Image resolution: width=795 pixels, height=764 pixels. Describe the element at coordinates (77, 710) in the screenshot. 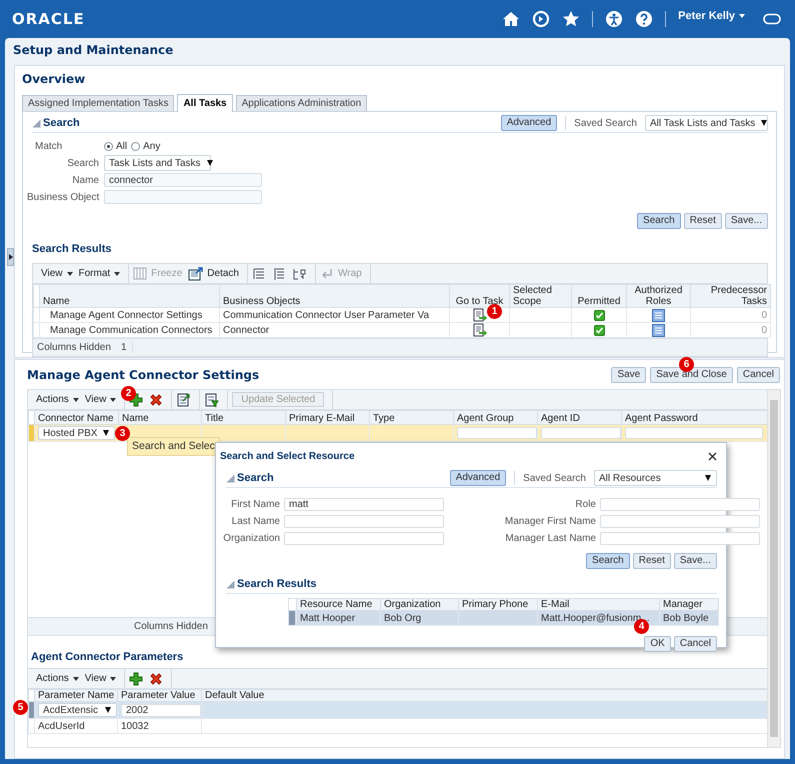

I see `parameter-dropdown: AcdExtensic` at that location.